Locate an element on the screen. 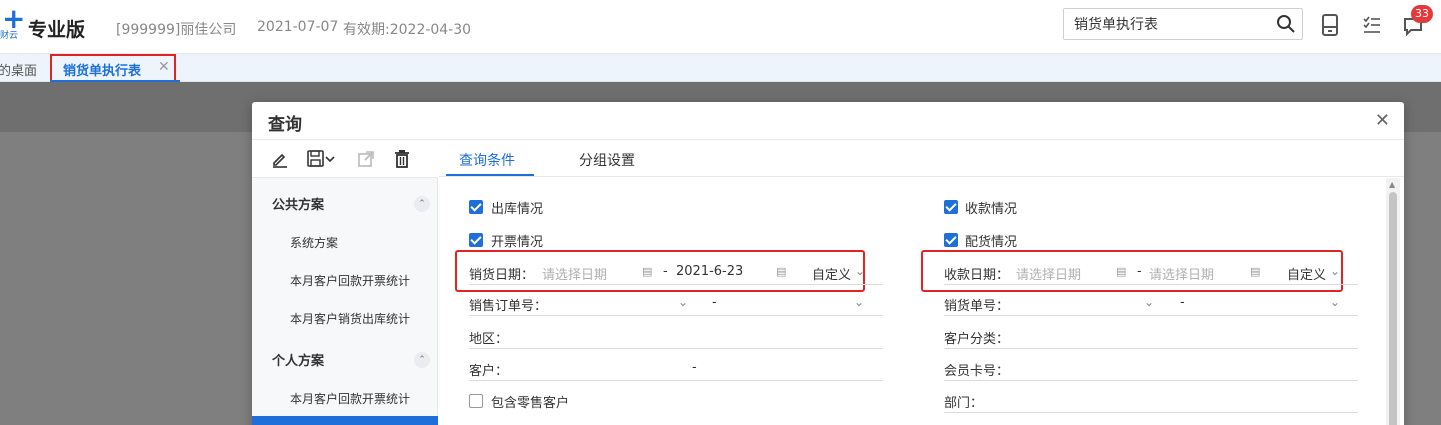  notification-badge: 33 is located at coordinates (1422, 14).